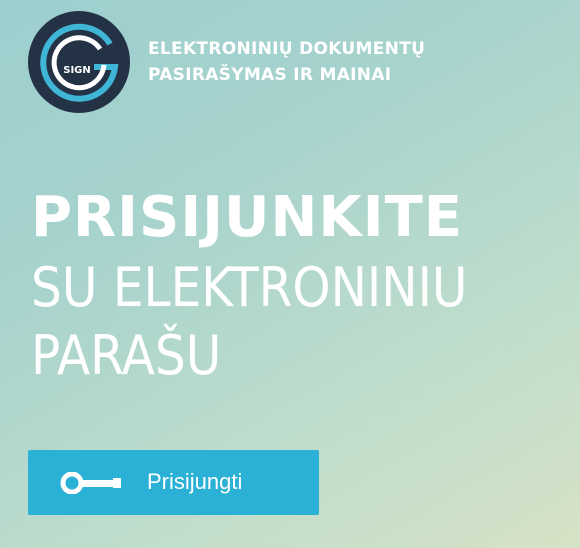 This screenshot has height=548, width=580. I want to click on app-logo: SIGN, so click(79, 62).